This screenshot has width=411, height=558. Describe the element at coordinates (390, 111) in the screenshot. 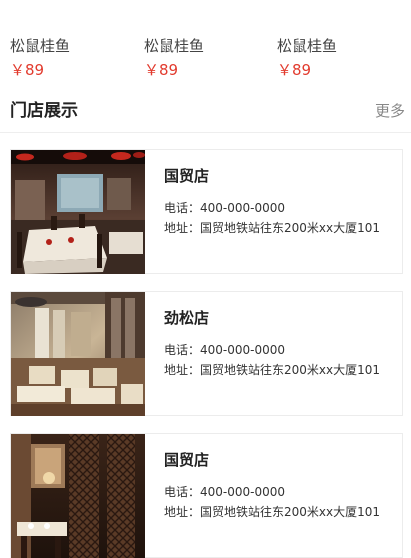

I see `more-link: 更多` at that location.